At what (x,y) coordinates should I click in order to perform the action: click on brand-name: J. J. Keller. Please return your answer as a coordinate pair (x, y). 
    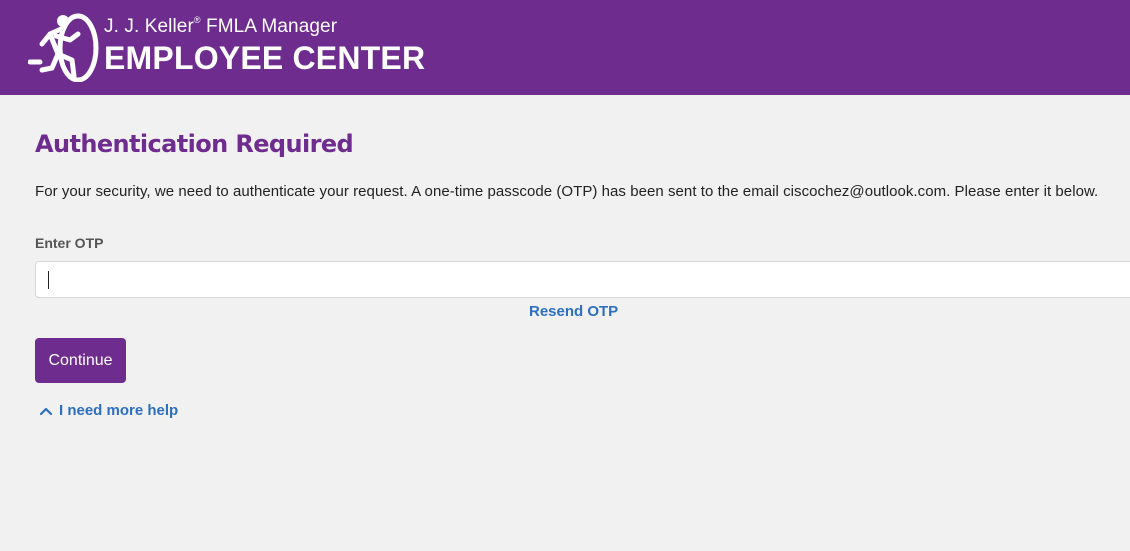
    Looking at the image, I should click on (149, 26).